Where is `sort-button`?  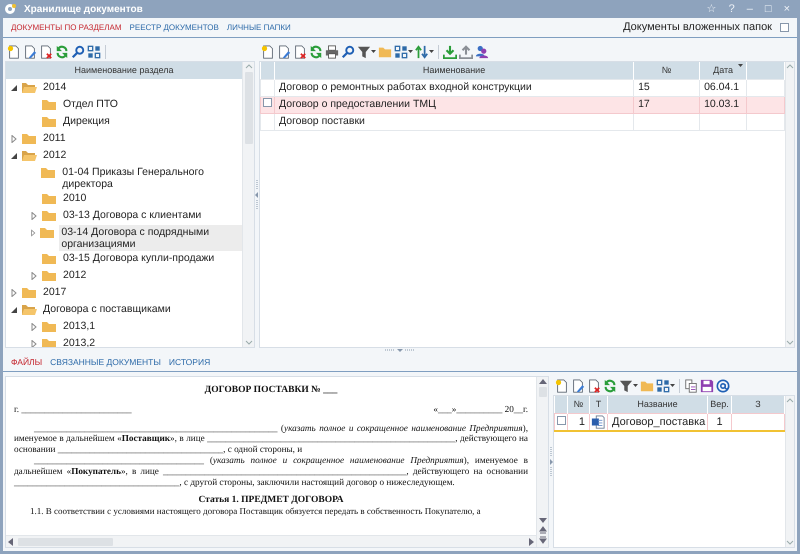
sort-button is located at coordinates (424, 51).